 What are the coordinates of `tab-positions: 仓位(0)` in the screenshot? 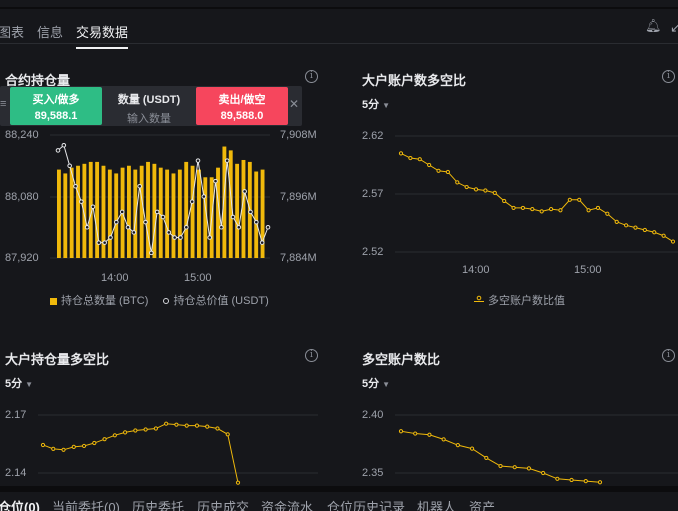 It's located at (20, 504).